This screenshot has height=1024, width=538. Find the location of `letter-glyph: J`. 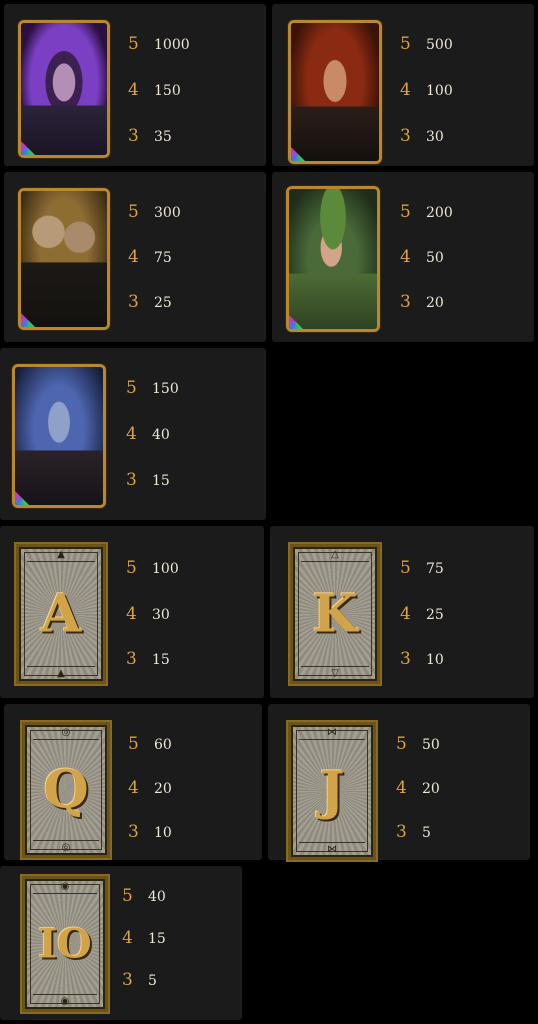

letter-glyph: J is located at coordinates (332, 791).